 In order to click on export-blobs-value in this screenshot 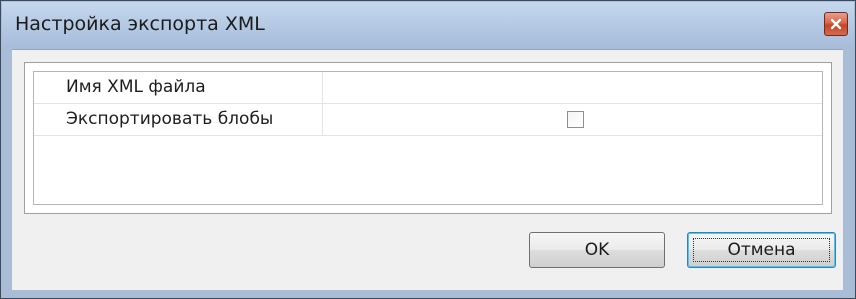, I will do `click(572, 119)`.